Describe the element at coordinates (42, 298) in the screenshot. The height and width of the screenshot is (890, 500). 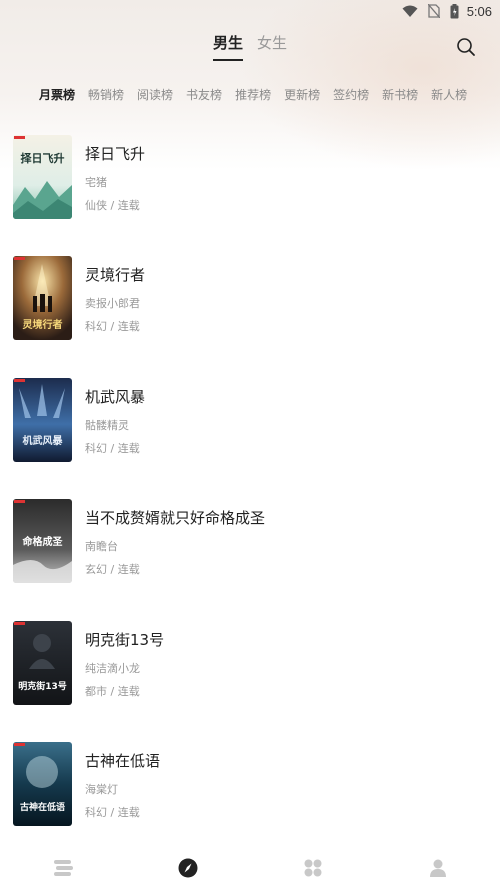
I see `book-cover: 灵境行者` at that location.